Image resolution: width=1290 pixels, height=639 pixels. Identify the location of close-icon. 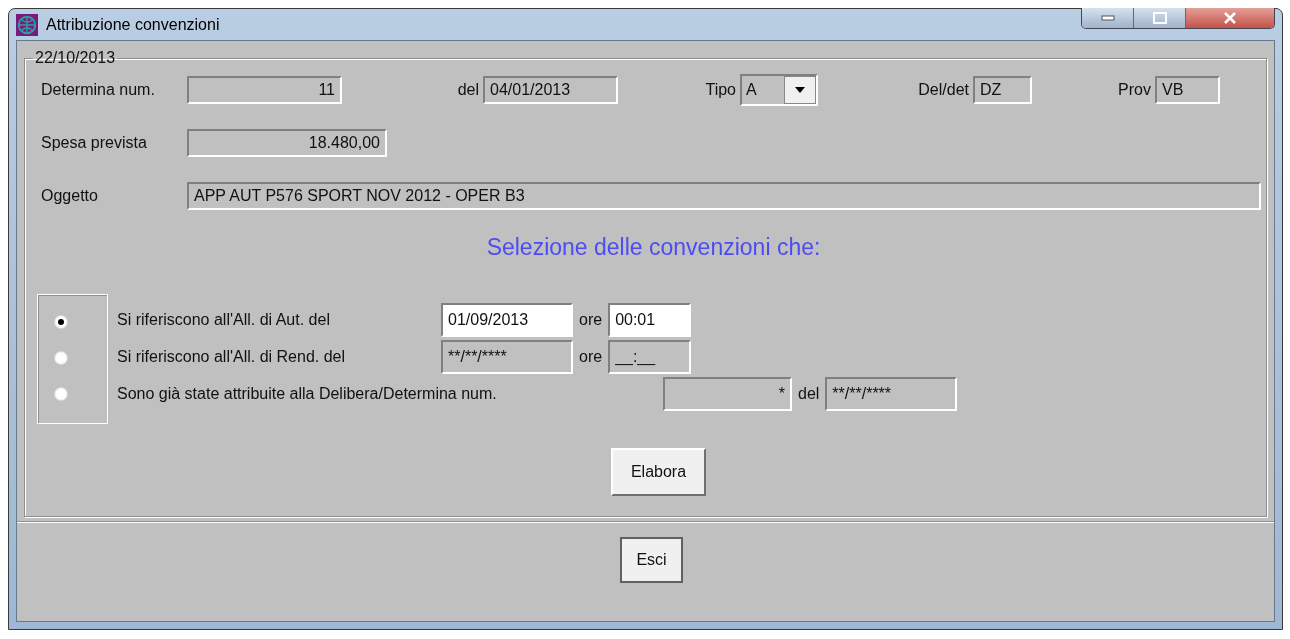
(1230, 18).